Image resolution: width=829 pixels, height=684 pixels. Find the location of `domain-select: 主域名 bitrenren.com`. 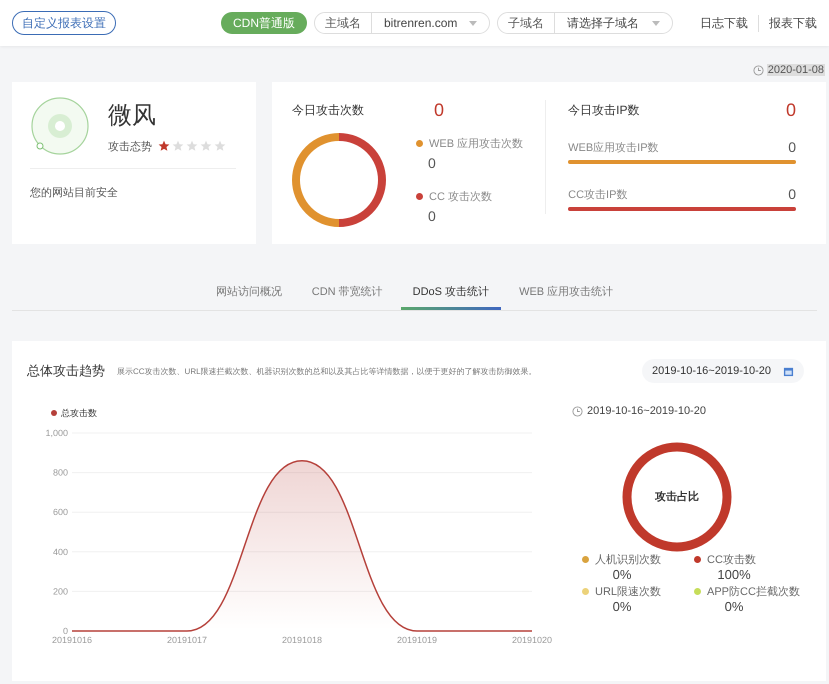

domain-select: 主域名 bitrenren.com is located at coordinates (402, 23).